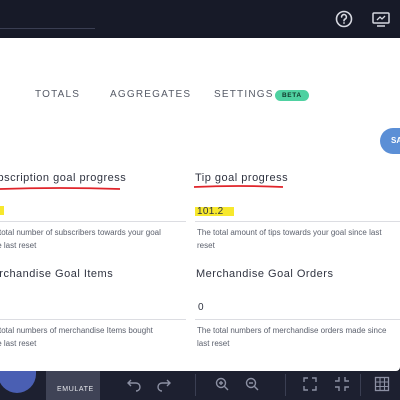 The width and height of the screenshot is (400, 400). I want to click on merch-orders-value: 0, so click(201, 307).